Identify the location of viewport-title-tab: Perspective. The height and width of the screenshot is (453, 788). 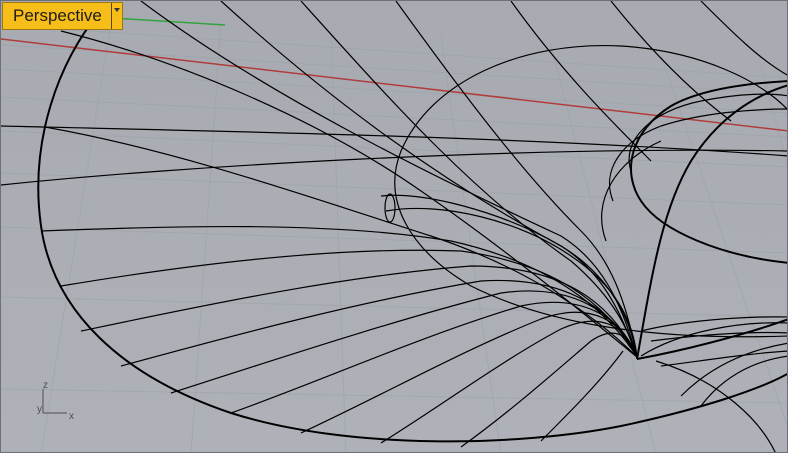
(62, 16).